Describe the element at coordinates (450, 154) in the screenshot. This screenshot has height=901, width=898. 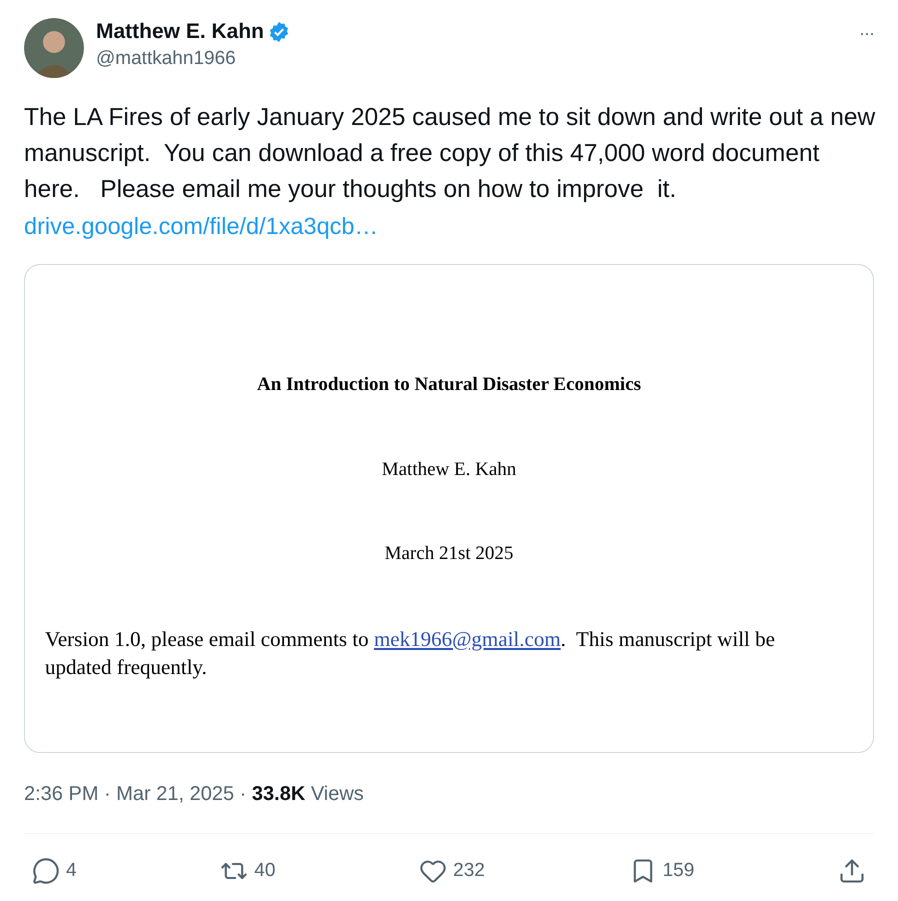
I see `tweet-text: The LA Fires of early January 2025 caused me to sit down and write out a new manuscript. You can download a free copy of this 47,000 word document here. Please email me your thoughts on how to improve it.` at that location.